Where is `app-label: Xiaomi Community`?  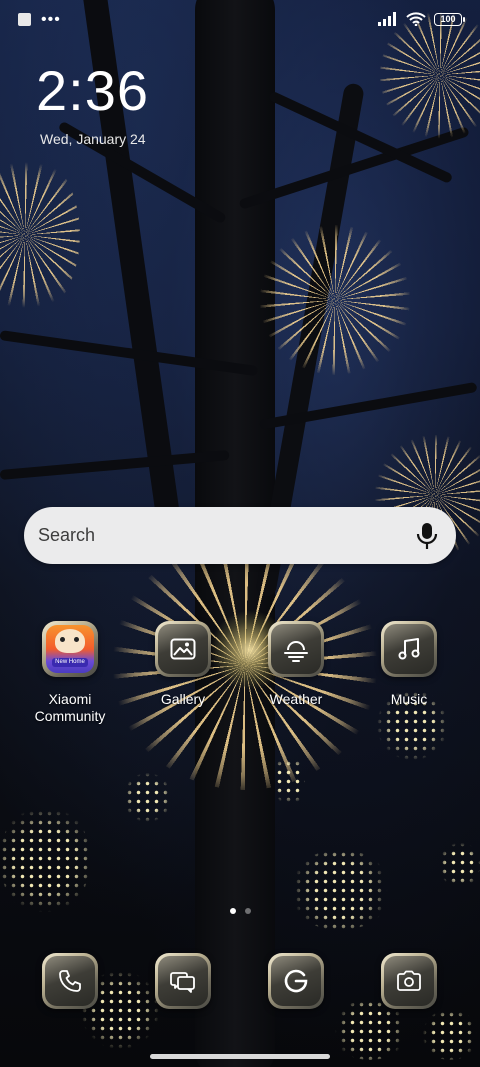
app-label: Xiaomi Community is located at coordinates (70, 707).